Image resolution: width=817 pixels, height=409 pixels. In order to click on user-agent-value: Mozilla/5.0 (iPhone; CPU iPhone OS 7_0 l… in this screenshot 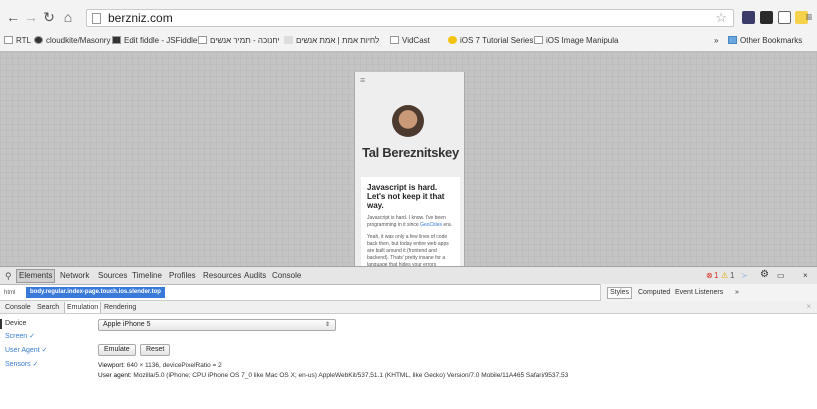, I will do `click(351, 375)`.